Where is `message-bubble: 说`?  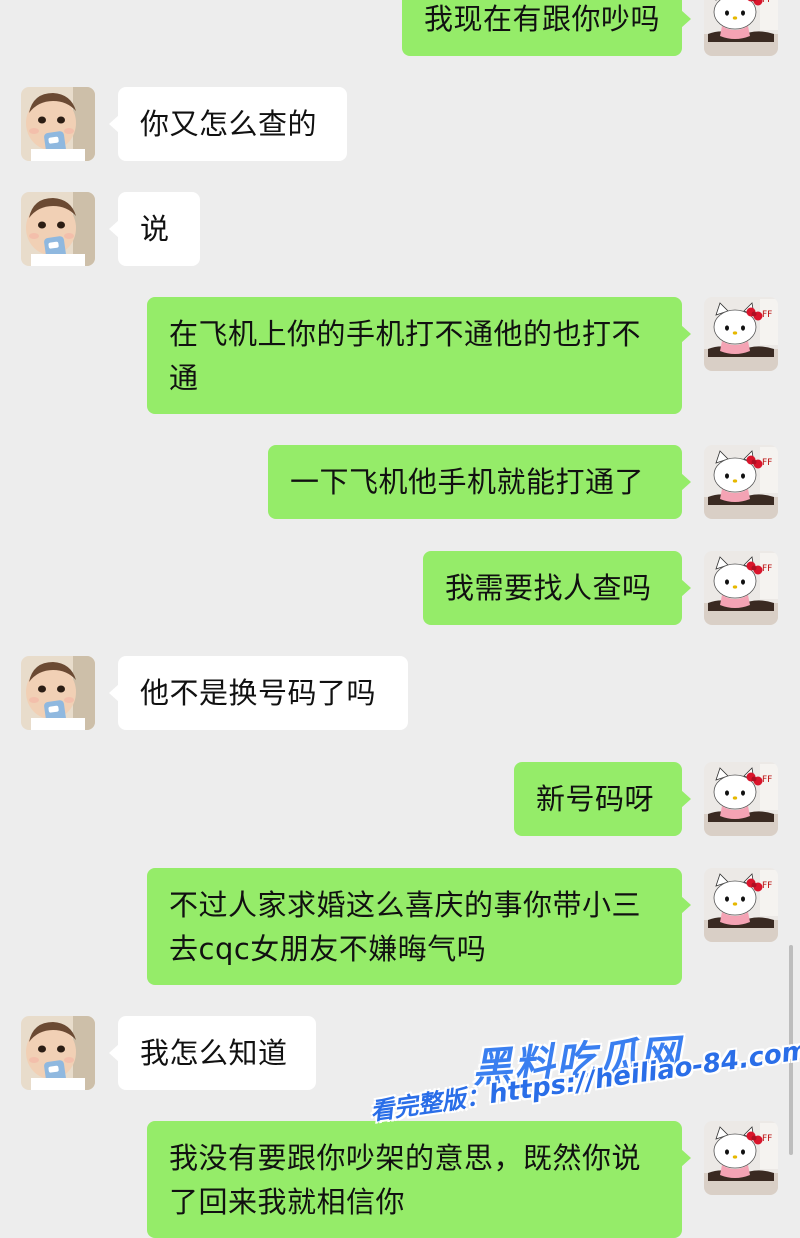
message-bubble: 说 is located at coordinates (154, 229).